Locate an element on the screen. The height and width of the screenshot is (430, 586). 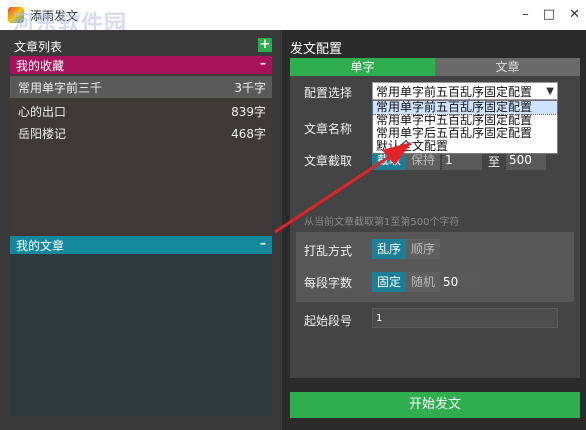
per-segment-label: 每段字数 is located at coordinates (328, 283).